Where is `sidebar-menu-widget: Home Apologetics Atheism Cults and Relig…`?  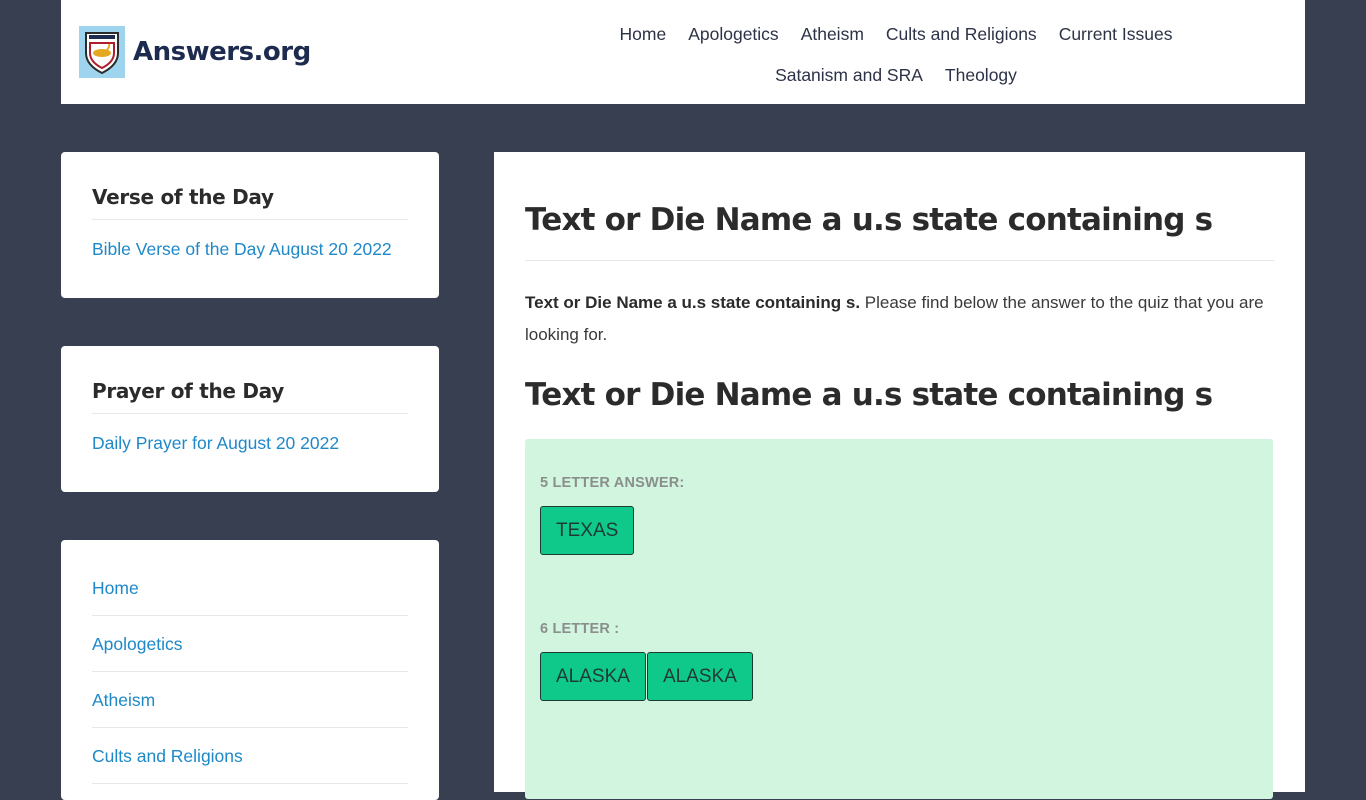
sidebar-menu-widget: Home Apologetics Atheism Cults and Relig… is located at coordinates (250, 670).